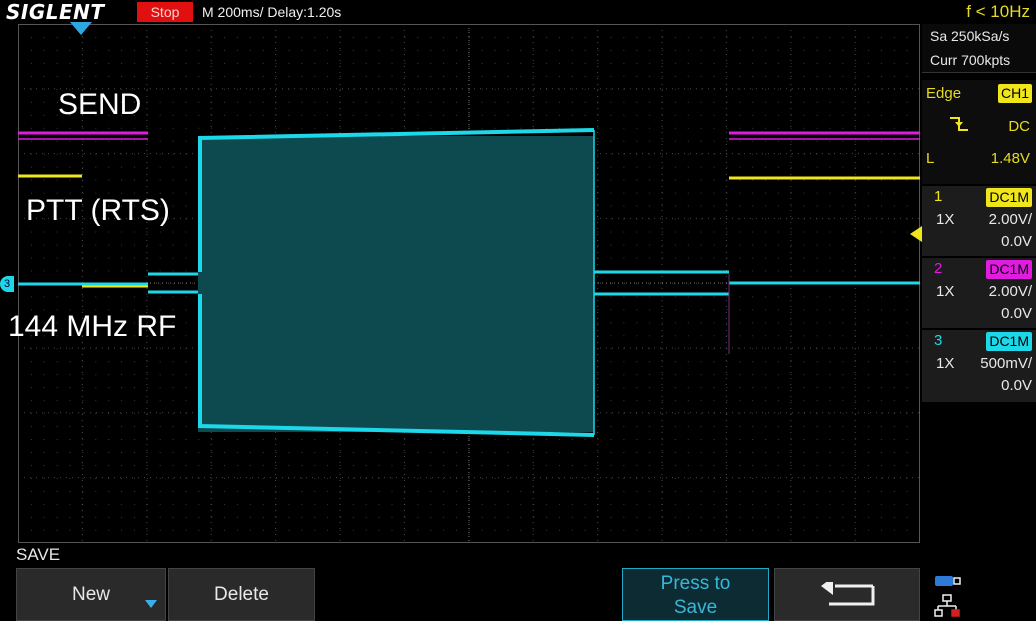 This screenshot has width=1036, height=621. Describe the element at coordinates (1009, 269) in the screenshot. I see `channel-2-coupling: DC1M` at that location.